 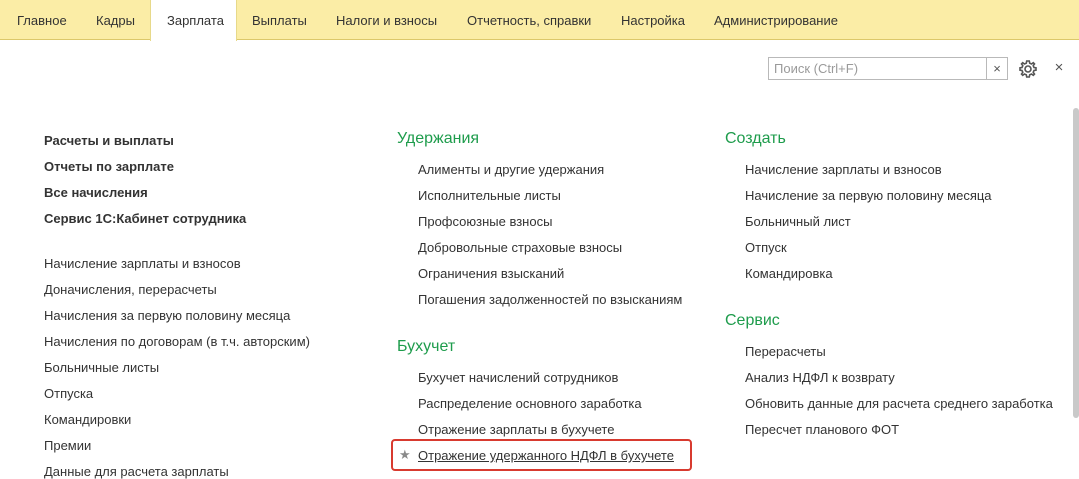 I want to click on link-vacations: Отпуска, so click(x=68, y=394).